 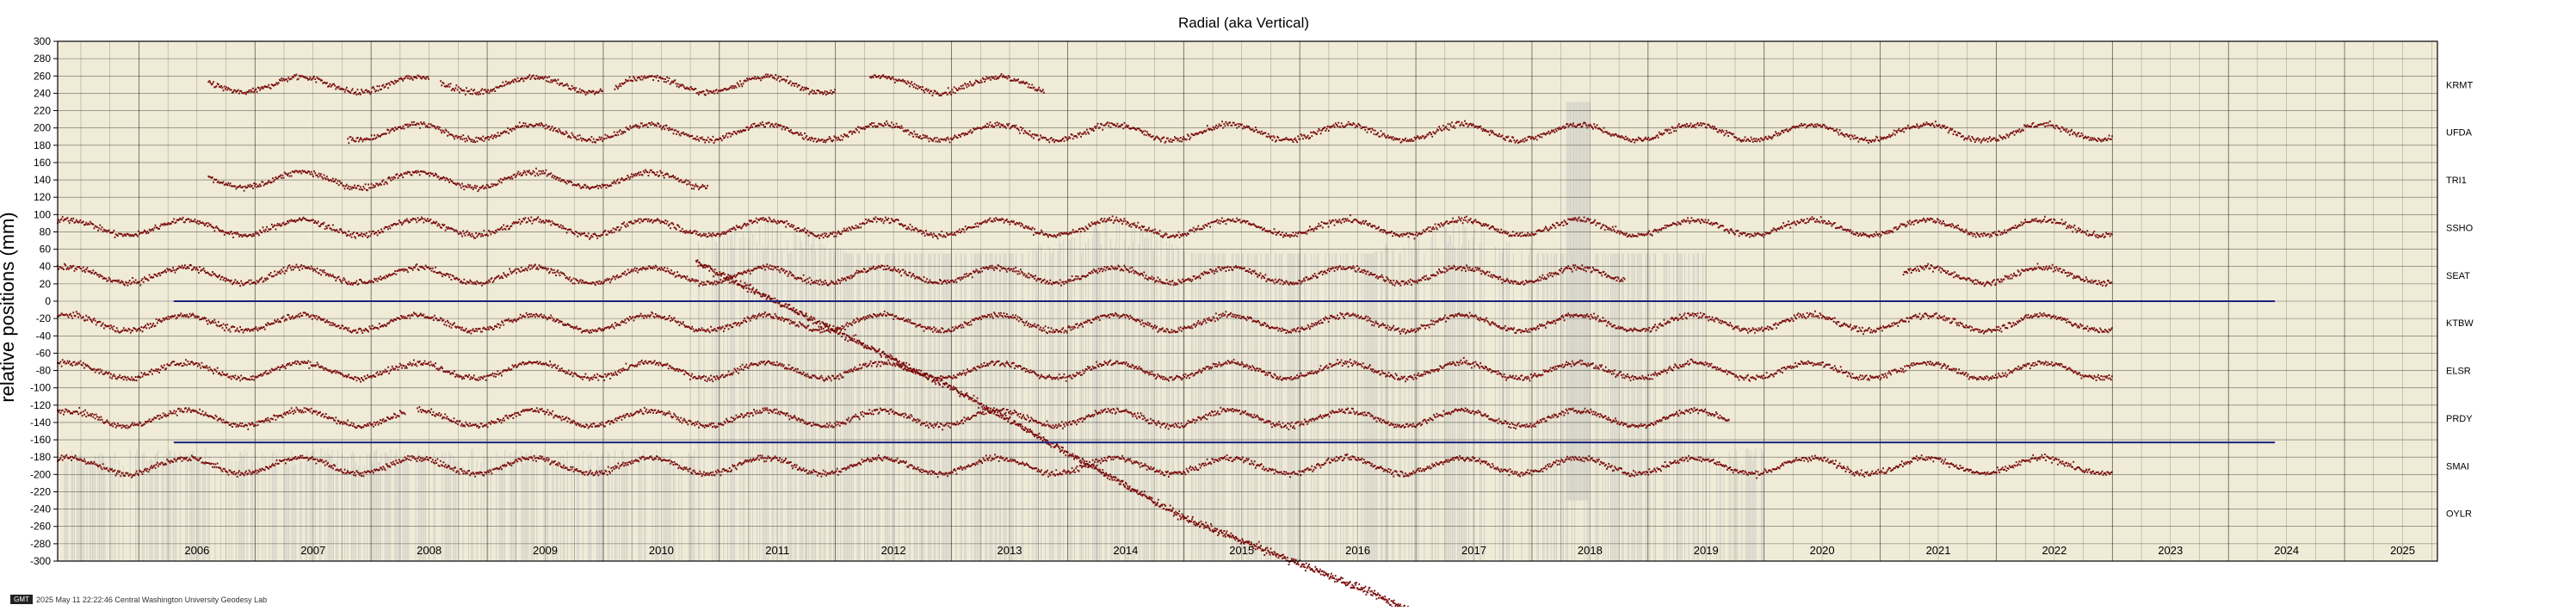 I want to click on x-tick-label: 2013, so click(x=1010, y=550).